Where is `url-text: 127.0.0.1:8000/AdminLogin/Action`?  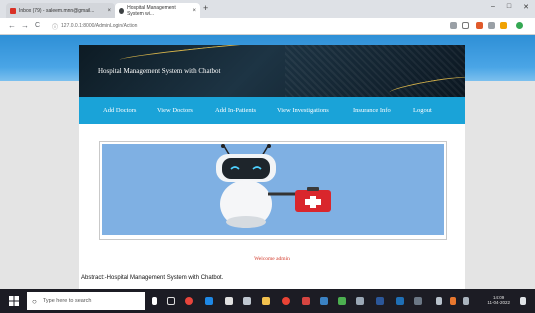 url-text: 127.0.0.1:8000/AdminLogin/Action is located at coordinates (99, 26).